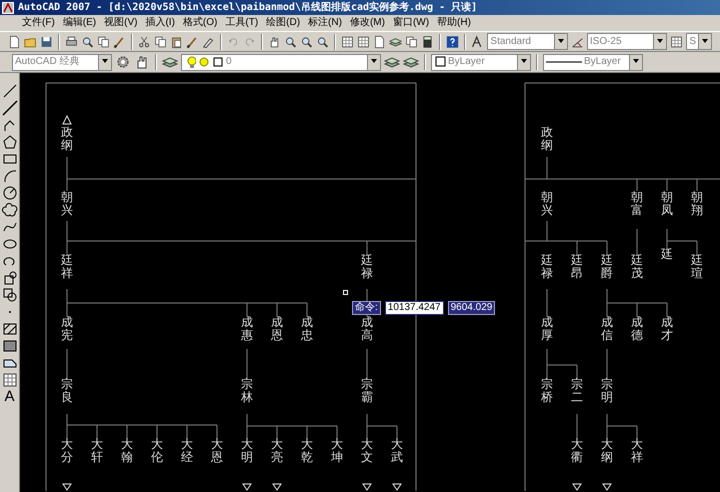 This screenshot has height=492, width=720. Describe the element at coordinates (277, 329) in the screenshot. I see `name-label: 成恩` at that location.